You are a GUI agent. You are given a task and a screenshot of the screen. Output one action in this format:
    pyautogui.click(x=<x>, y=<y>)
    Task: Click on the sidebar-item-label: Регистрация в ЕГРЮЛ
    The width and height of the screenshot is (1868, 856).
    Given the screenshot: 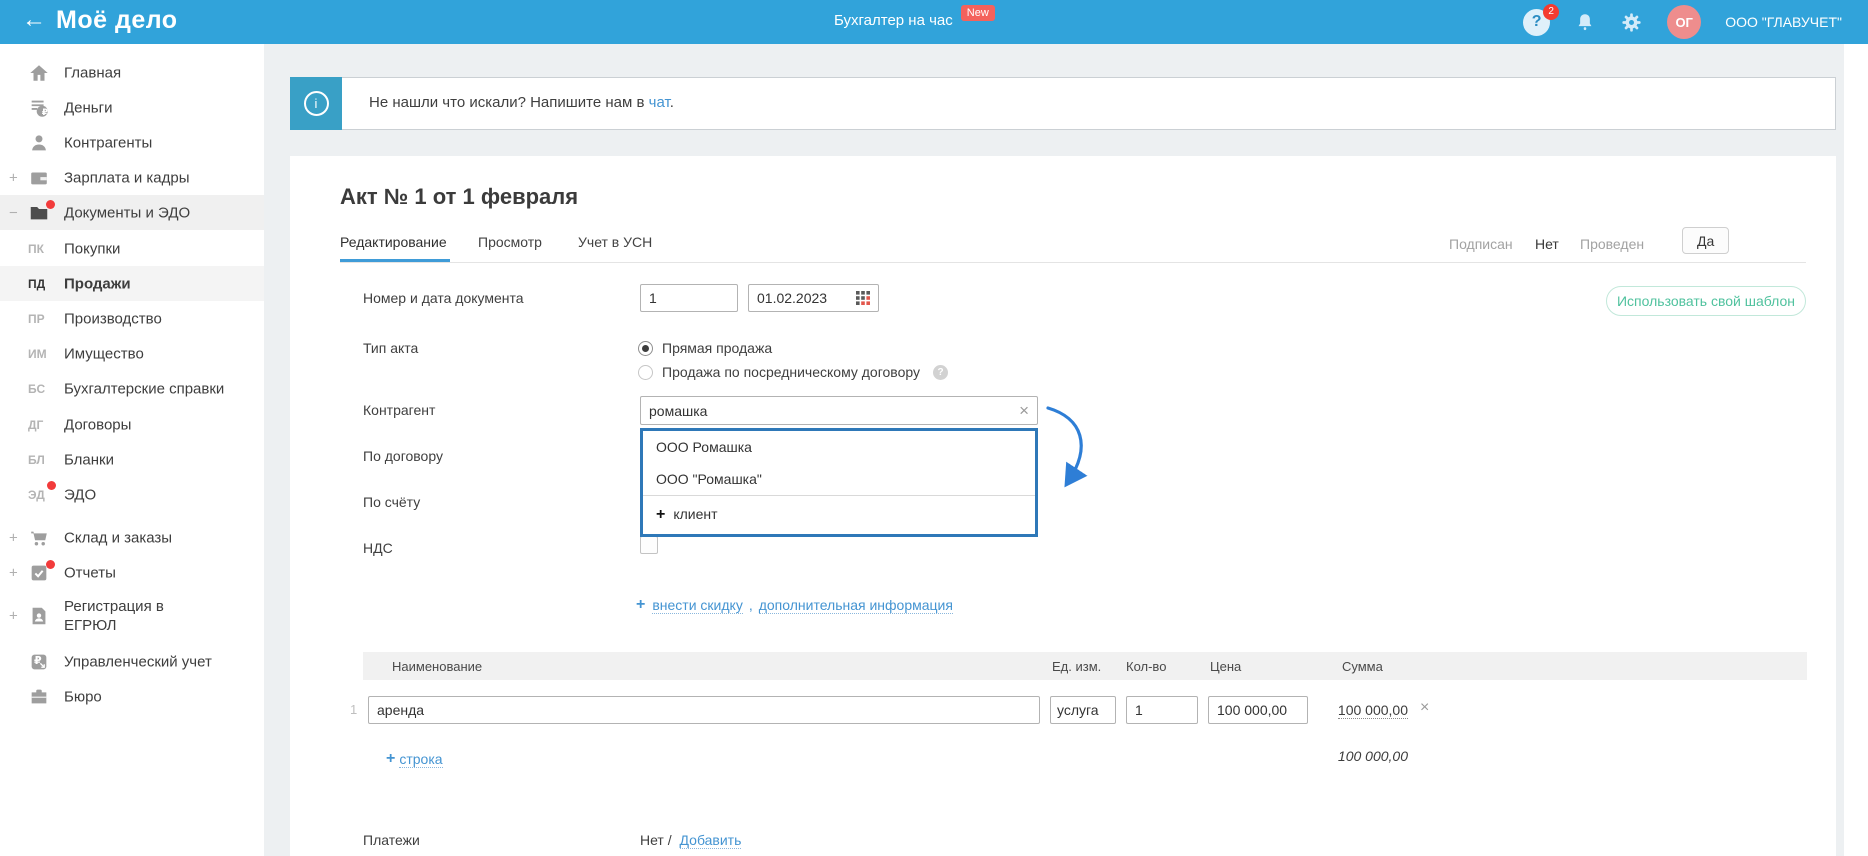 What is the action you would take?
    pyautogui.click(x=114, y=616)
    